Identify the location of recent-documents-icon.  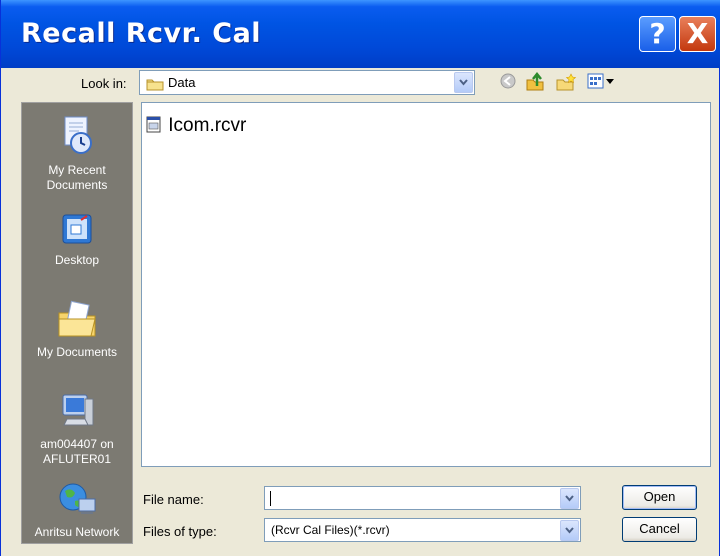
(77, 137).